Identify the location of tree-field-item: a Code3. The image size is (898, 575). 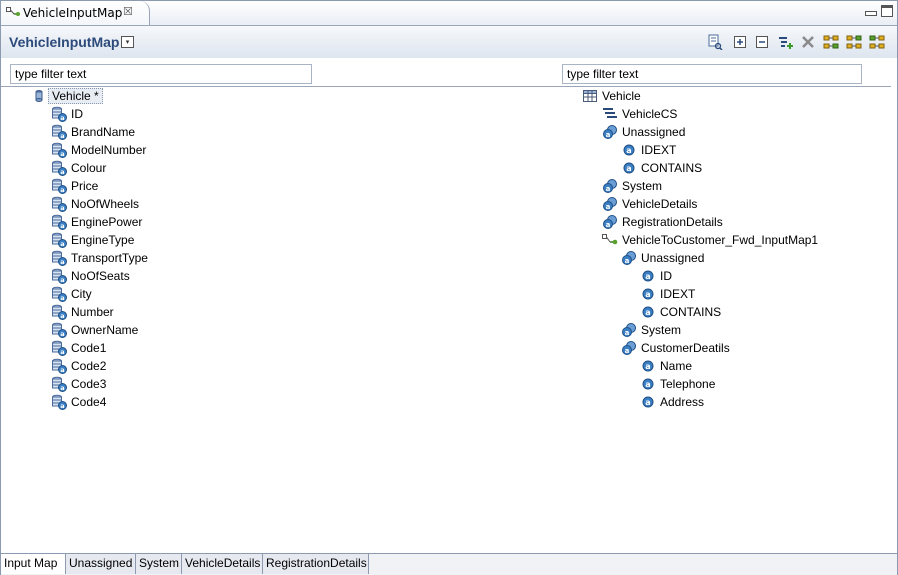
(78, 384).